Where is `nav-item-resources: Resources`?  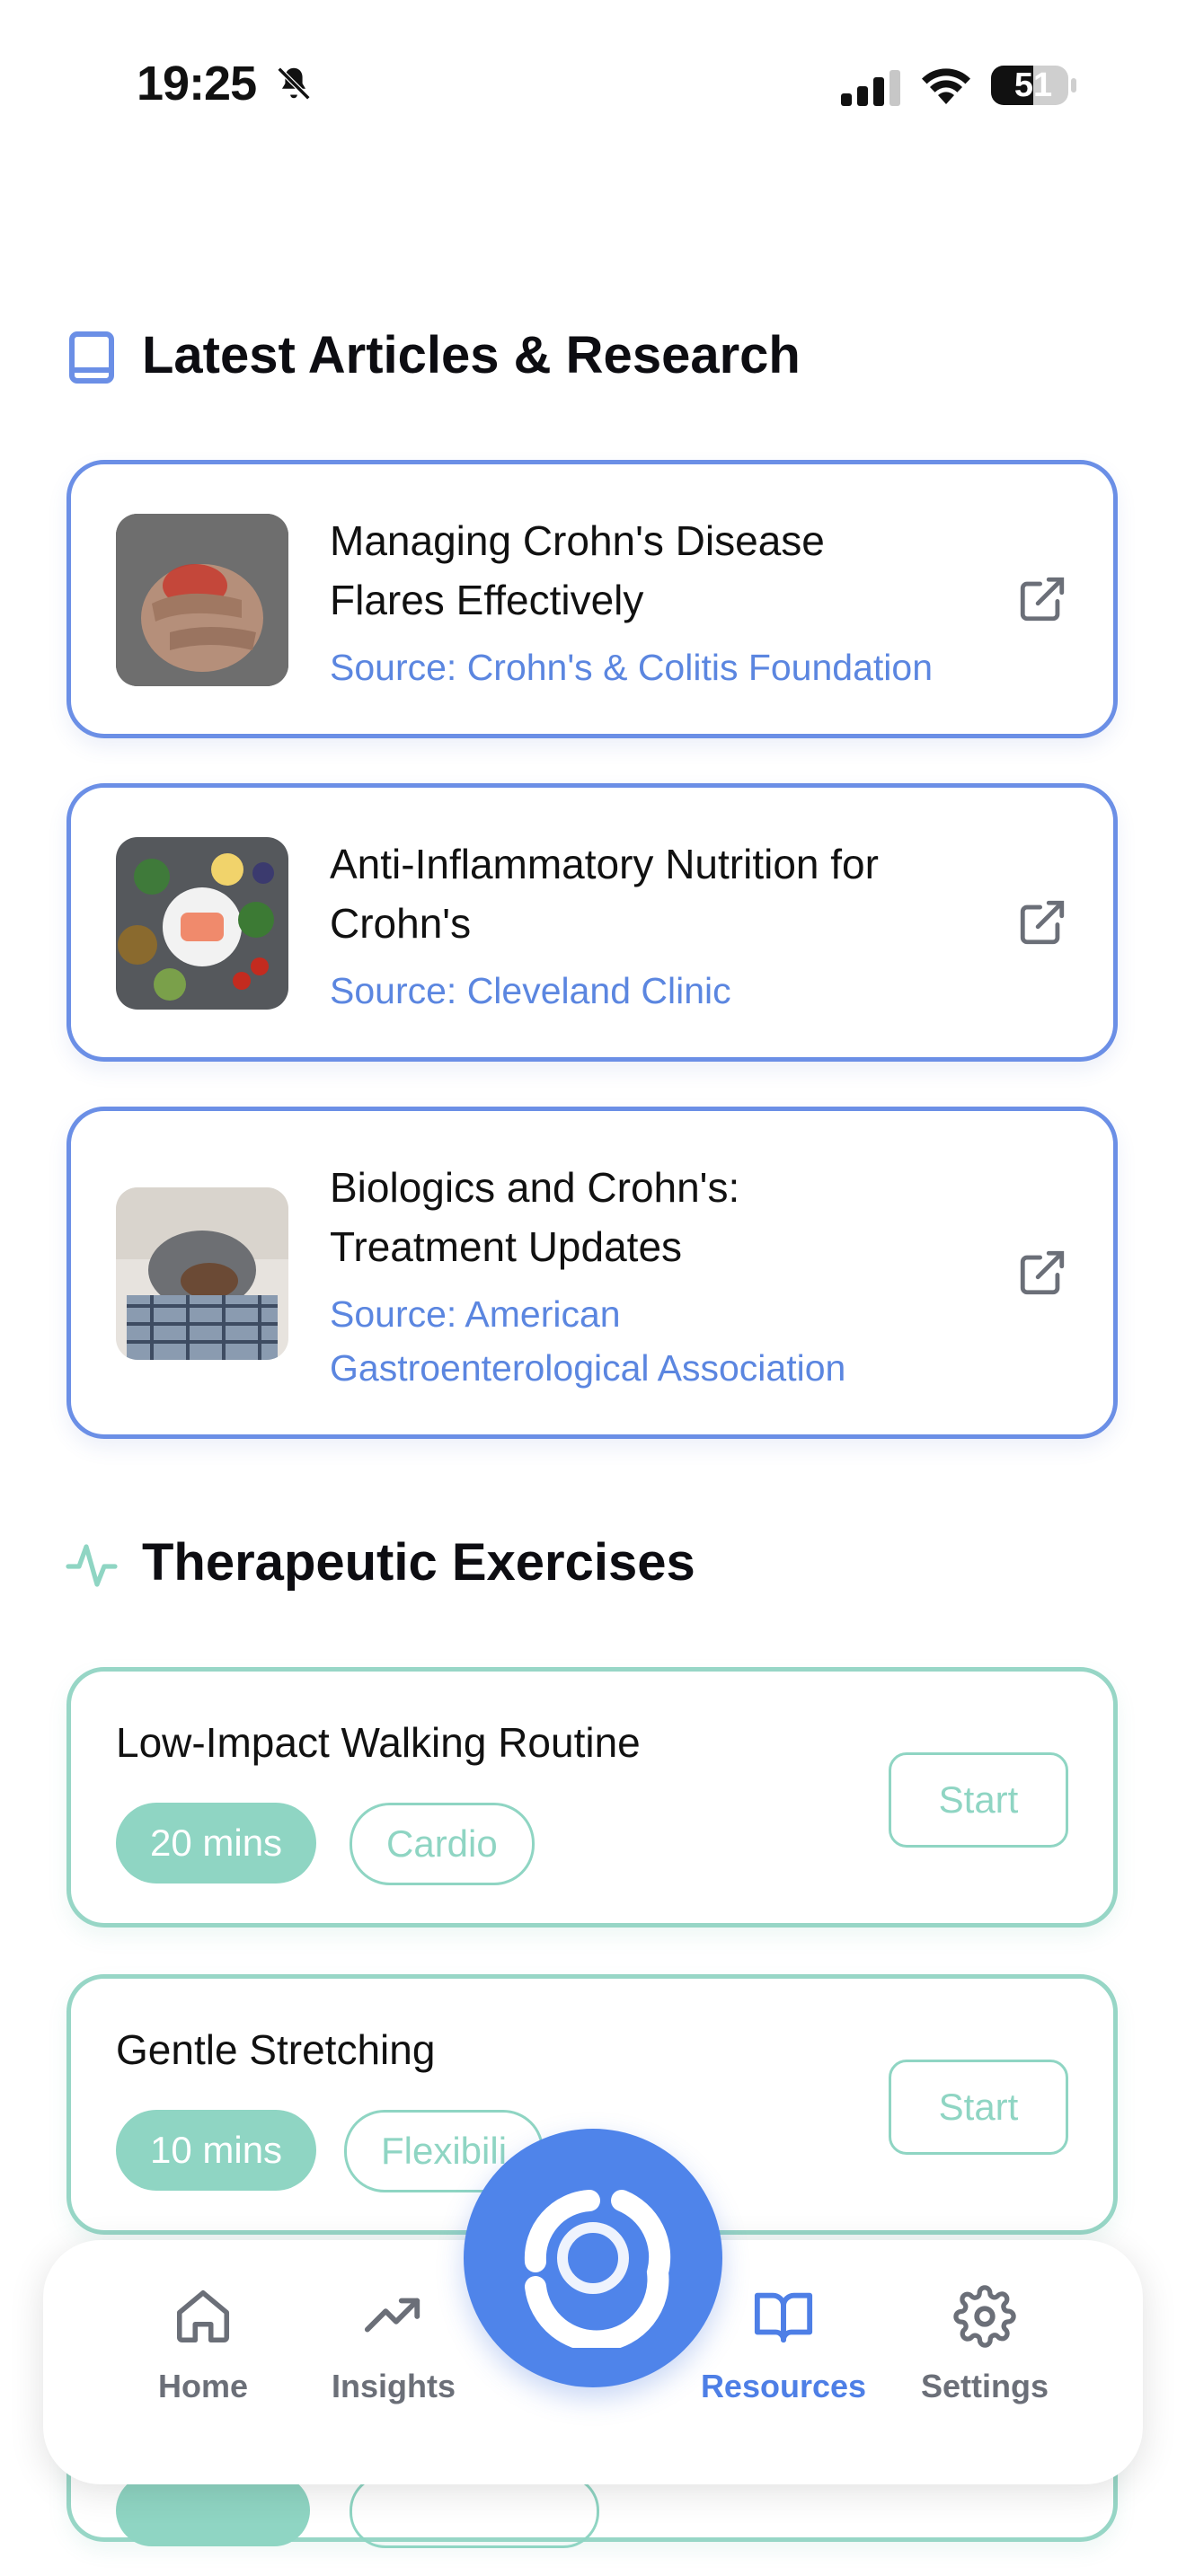 nav-item-resources: Resources is located at coordinates (783, 2345).